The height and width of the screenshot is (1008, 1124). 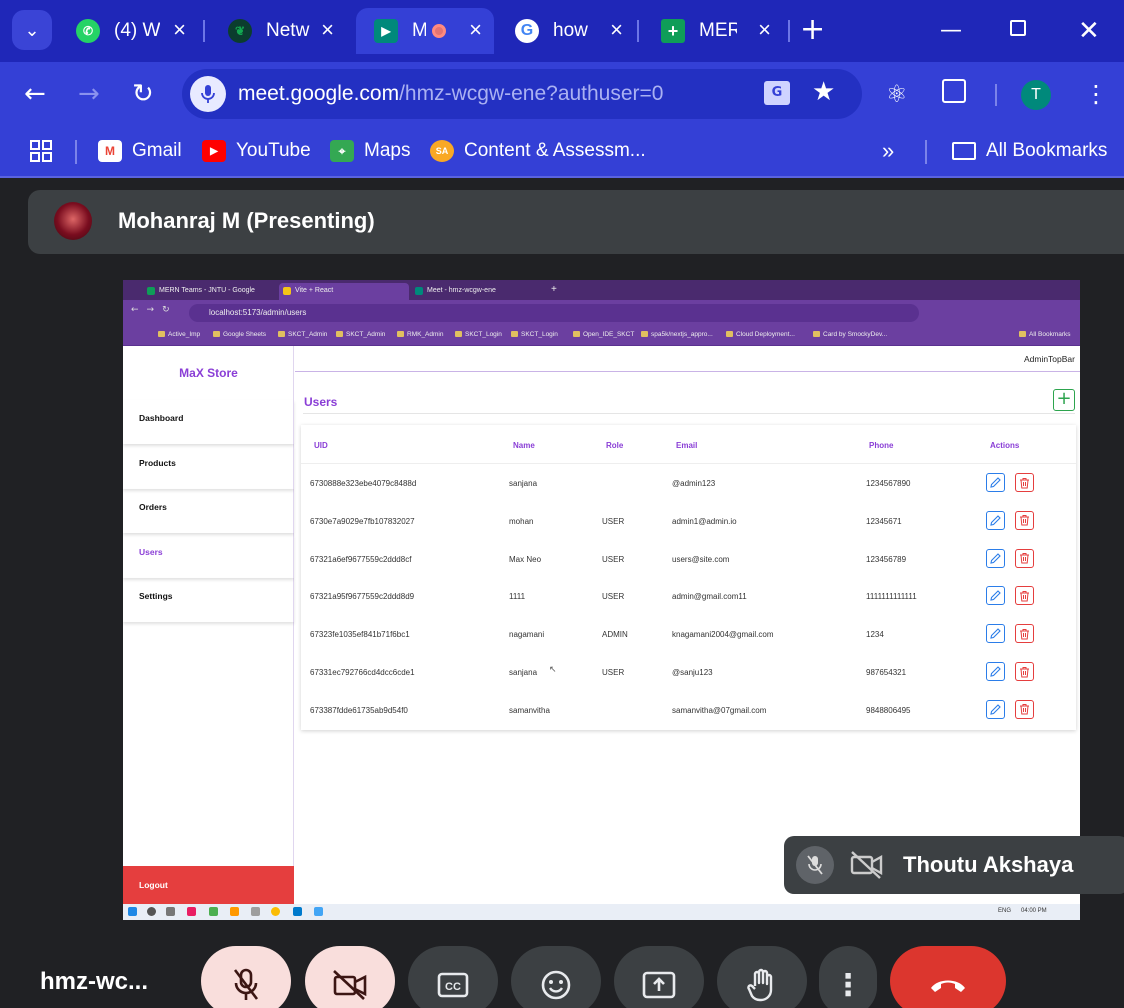 What do you see at coordinates (1029, 151) in the screenshot?
I see `all-bookmarks-button: All Bookmarks` at bounding box center [1029, 151].